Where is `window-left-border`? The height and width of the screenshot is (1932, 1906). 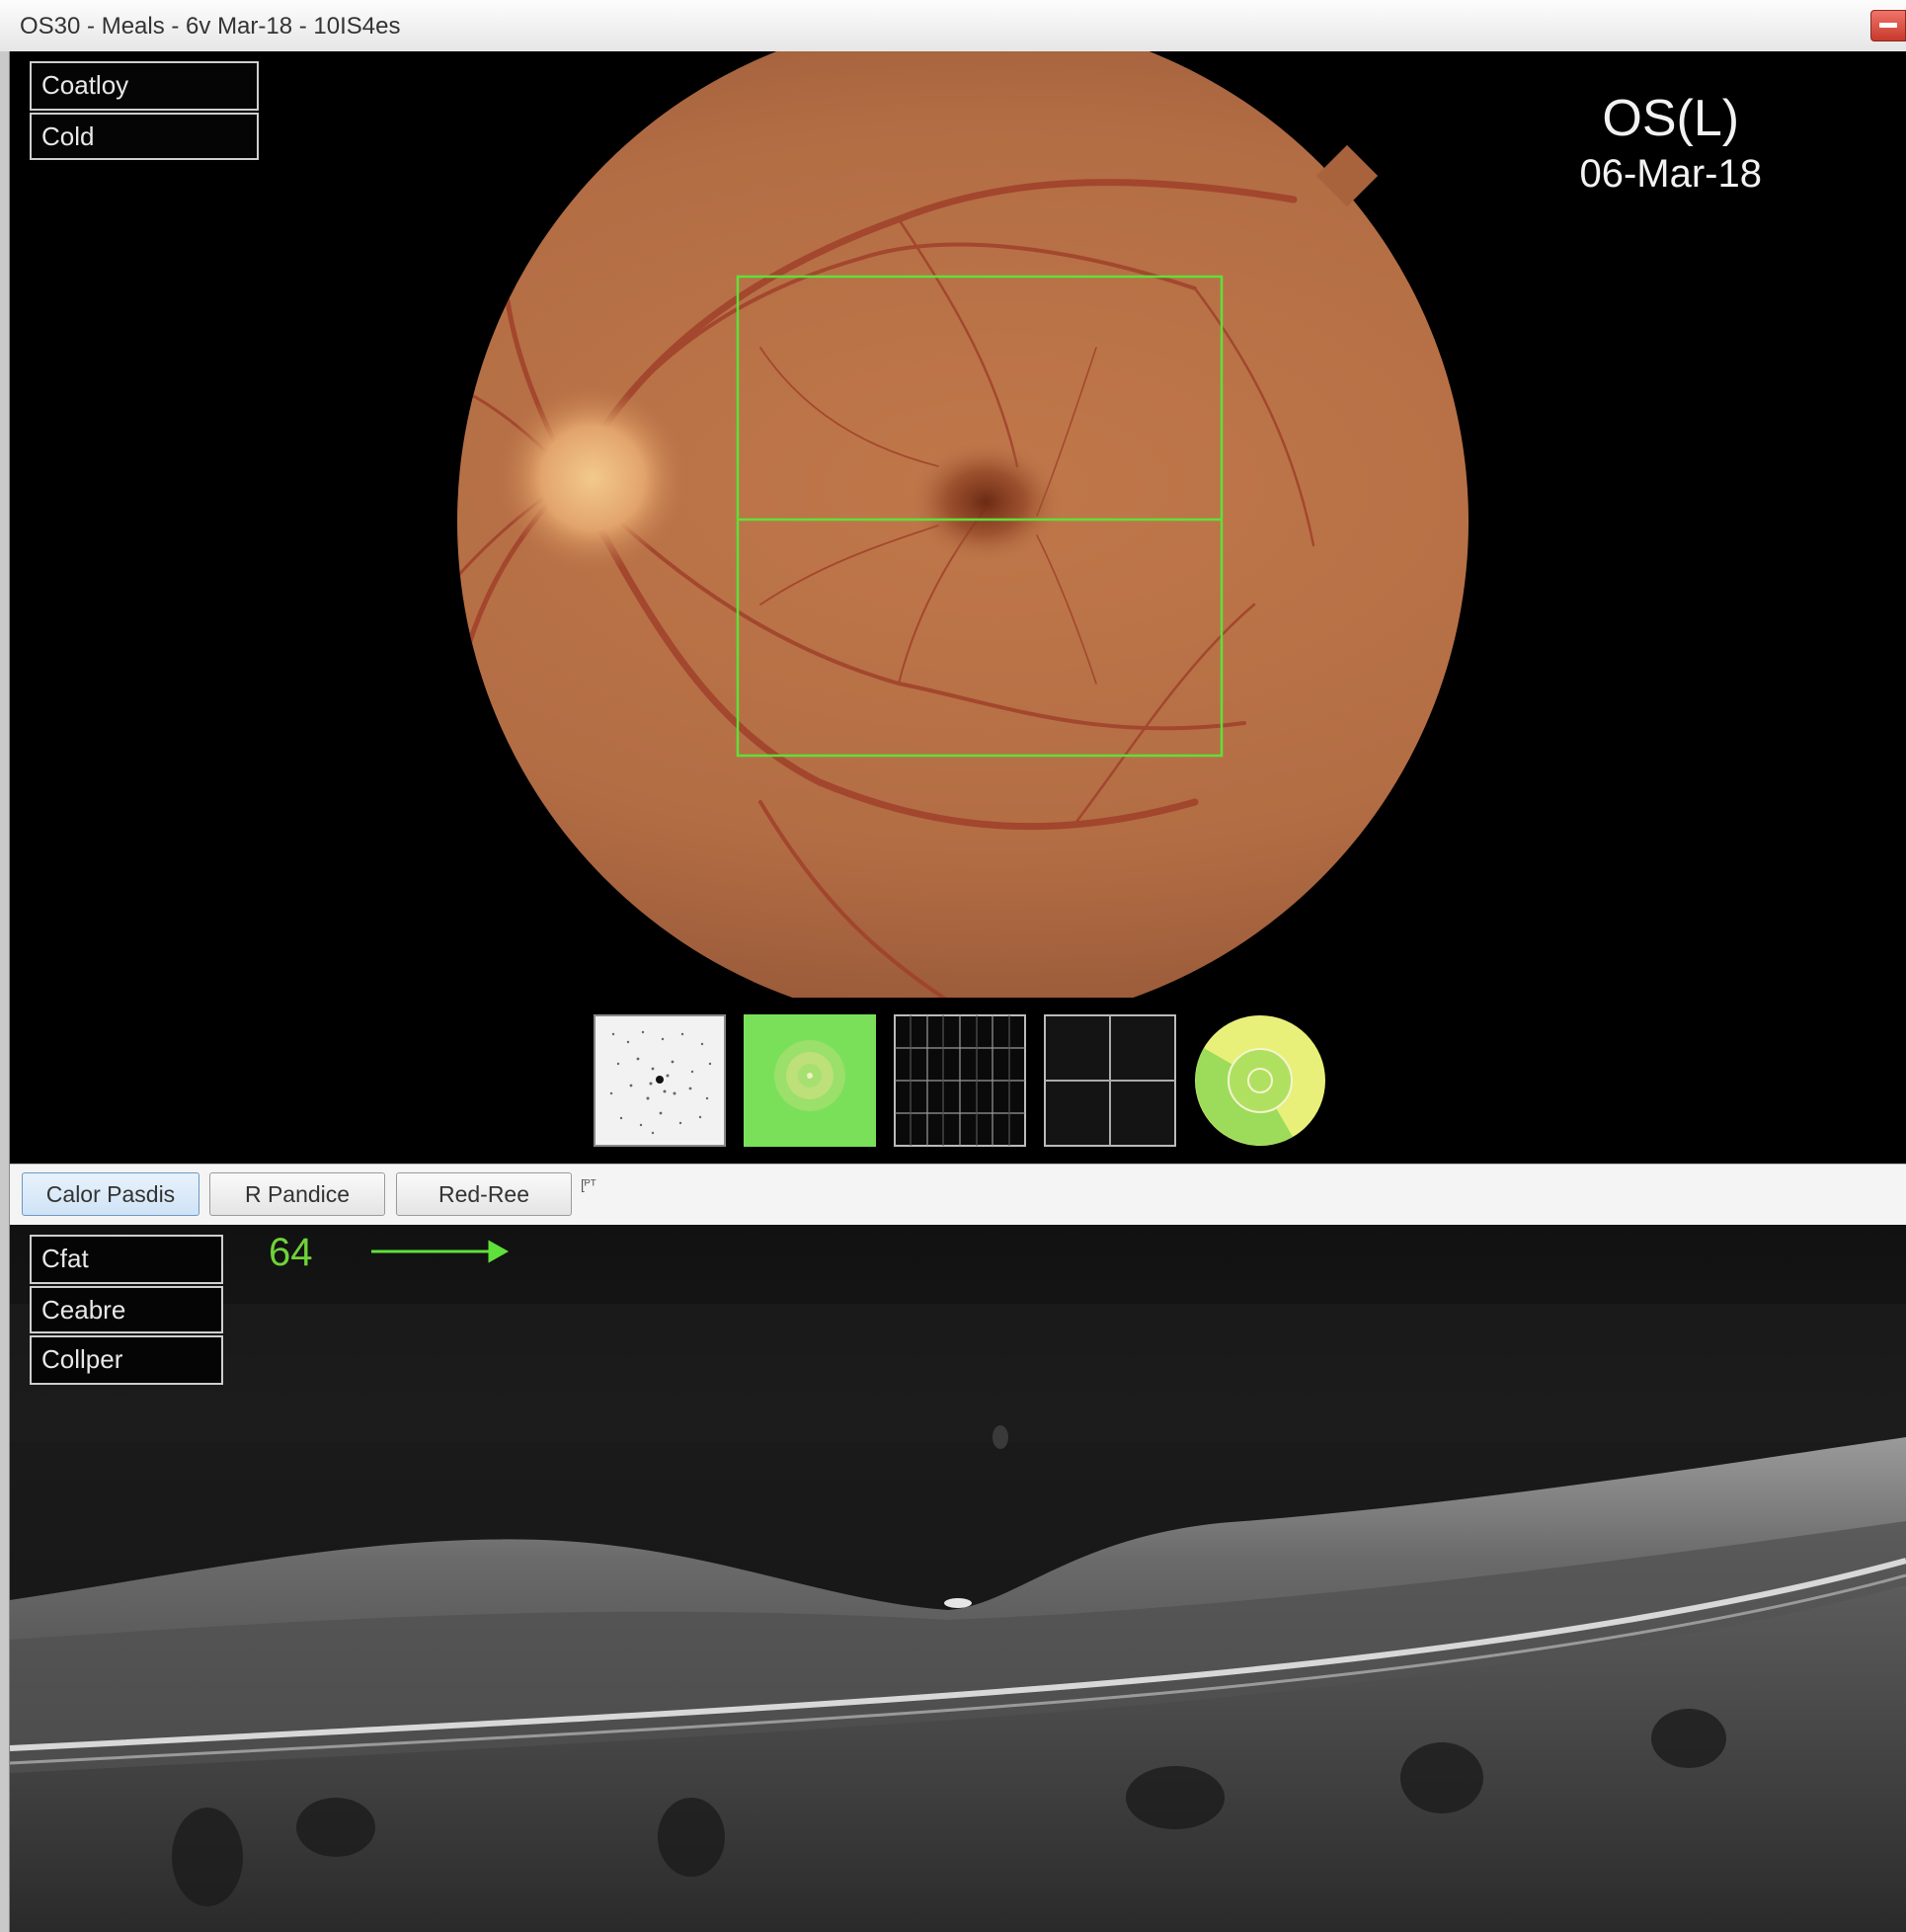
window-left-border is located at coordinates (5, 991).